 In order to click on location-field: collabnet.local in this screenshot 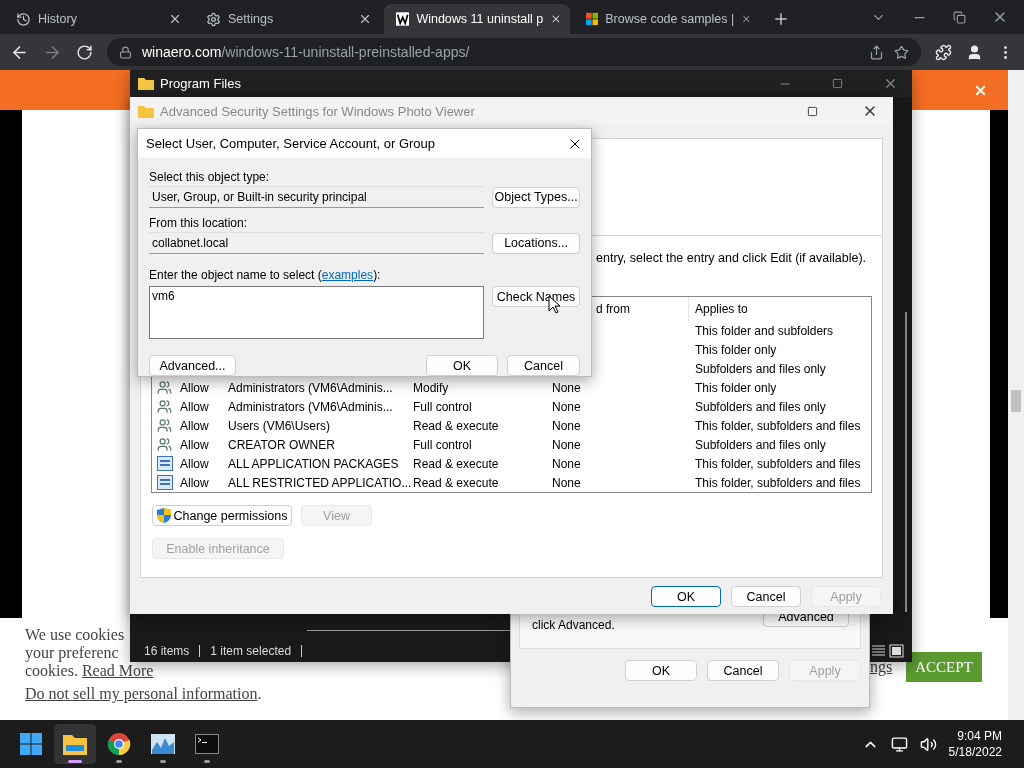, I will do `click(317, 243)`.